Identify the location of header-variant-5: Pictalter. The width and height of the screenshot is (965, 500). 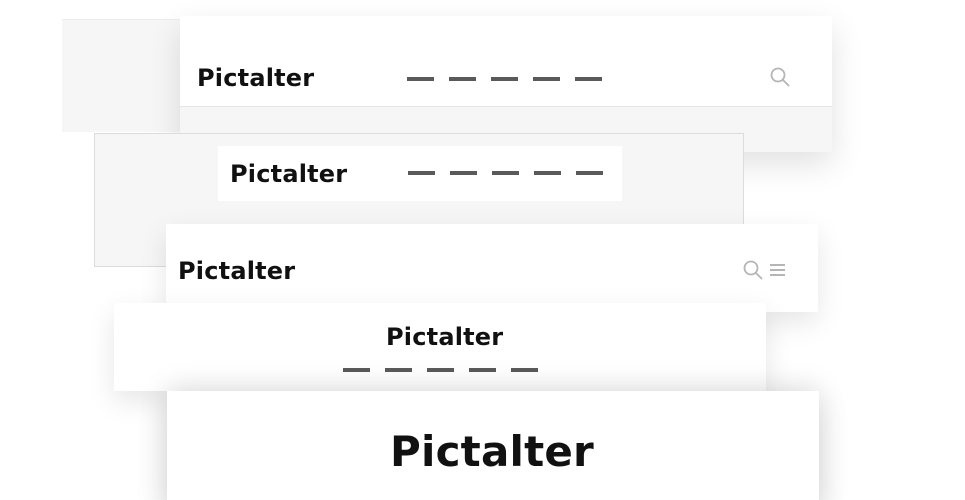
(440, 347).